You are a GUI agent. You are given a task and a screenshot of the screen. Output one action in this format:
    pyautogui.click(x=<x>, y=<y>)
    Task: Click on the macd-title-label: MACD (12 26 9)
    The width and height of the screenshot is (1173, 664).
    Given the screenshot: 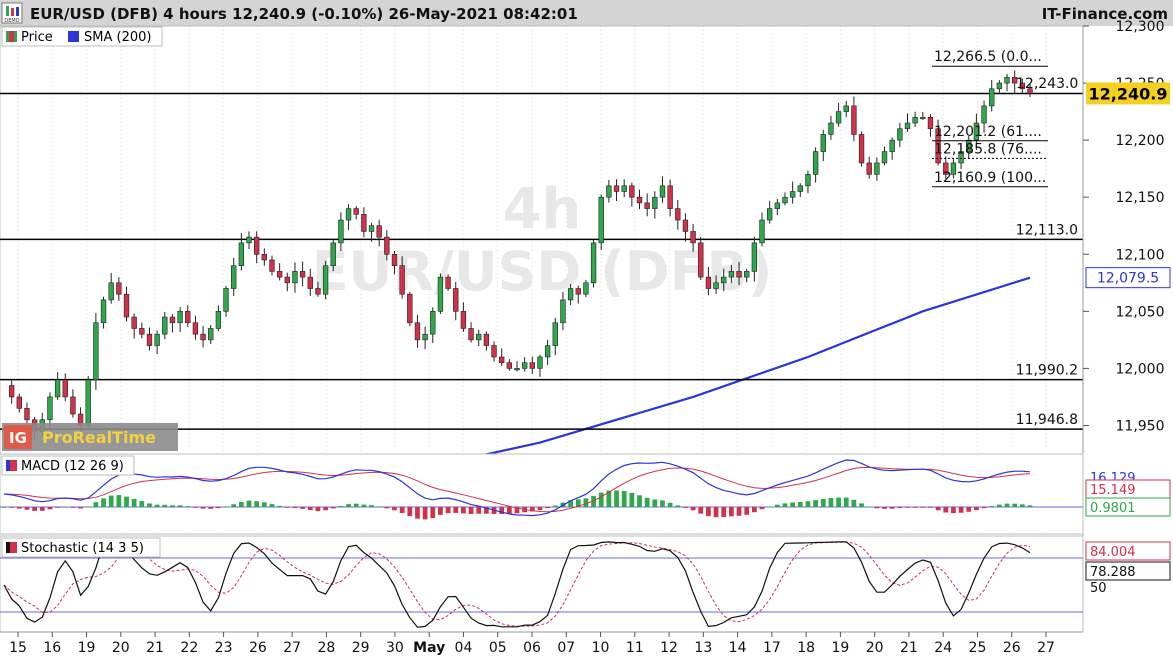 What is the action you would take?
    pyautogui.click(x=72, y=466)
    